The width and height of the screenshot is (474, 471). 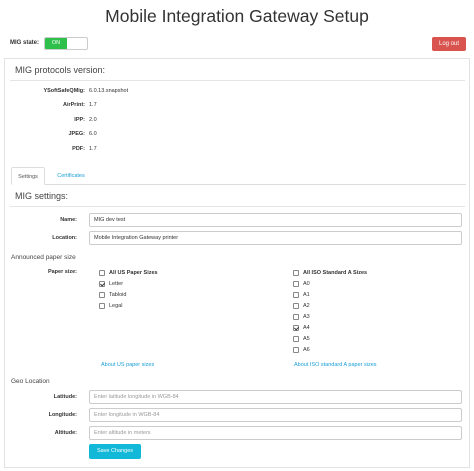 I want to click on tab-settings: Settings, so click(x=28, y=176).